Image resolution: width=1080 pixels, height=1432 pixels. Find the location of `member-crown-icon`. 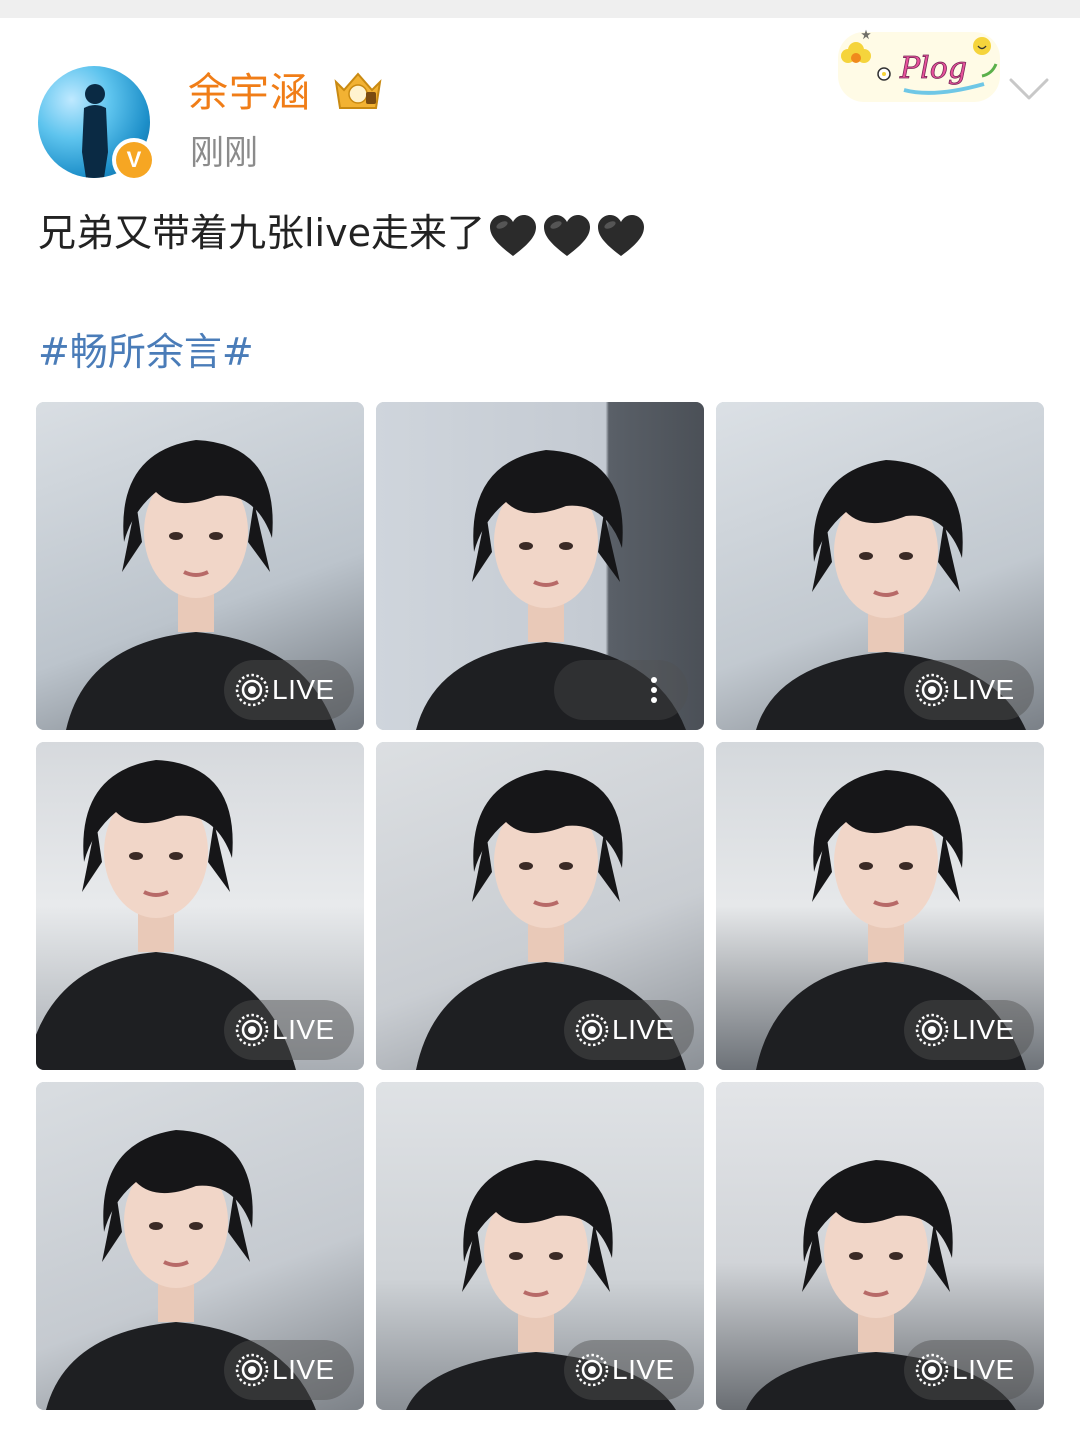

member-crown-icon is located at coordinates (358, 91).